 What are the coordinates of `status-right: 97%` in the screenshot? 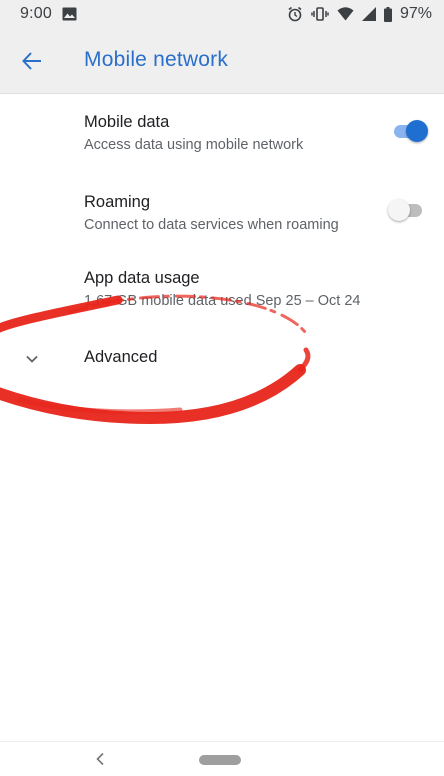 It's located at (359, 14).